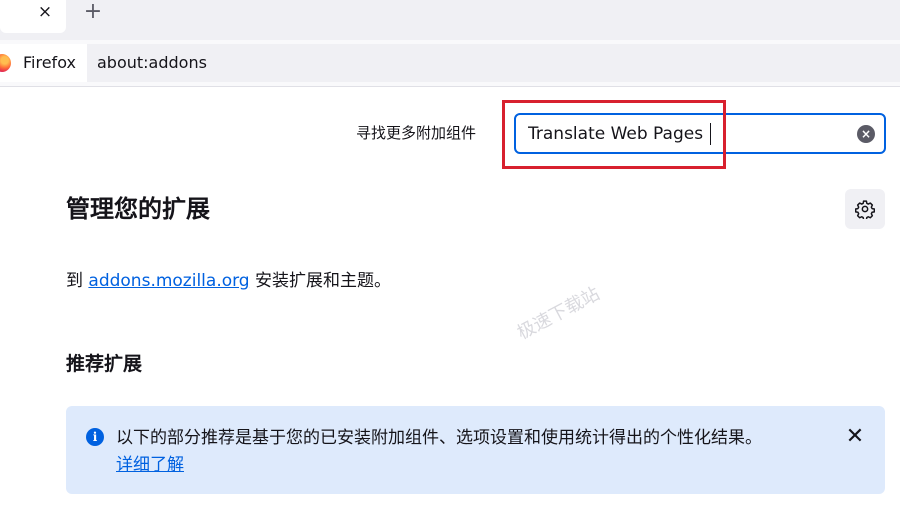 The image size is (900, 521). I want to click on tab-close-icon: ×, so click(45, 12).